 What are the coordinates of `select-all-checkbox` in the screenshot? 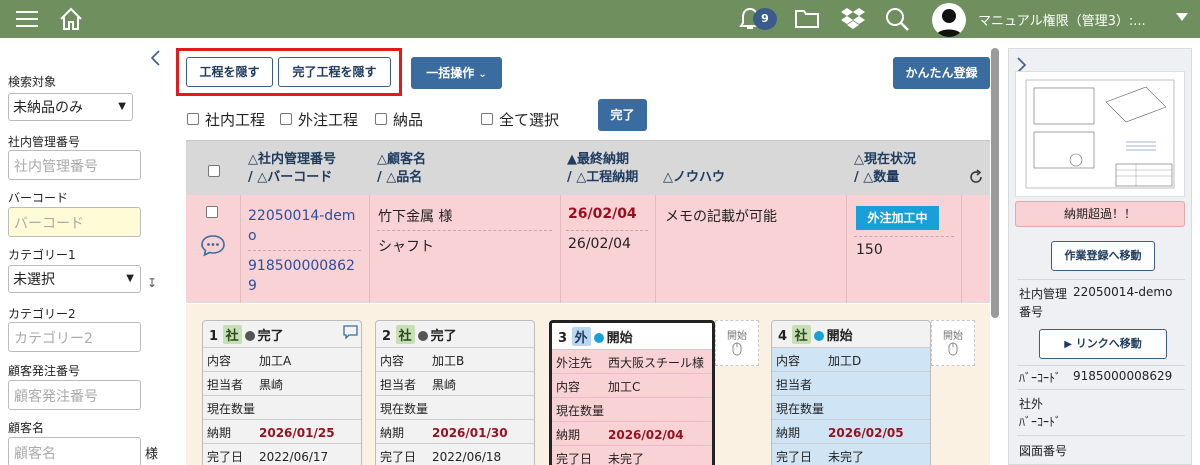 It's located at (214, 171).